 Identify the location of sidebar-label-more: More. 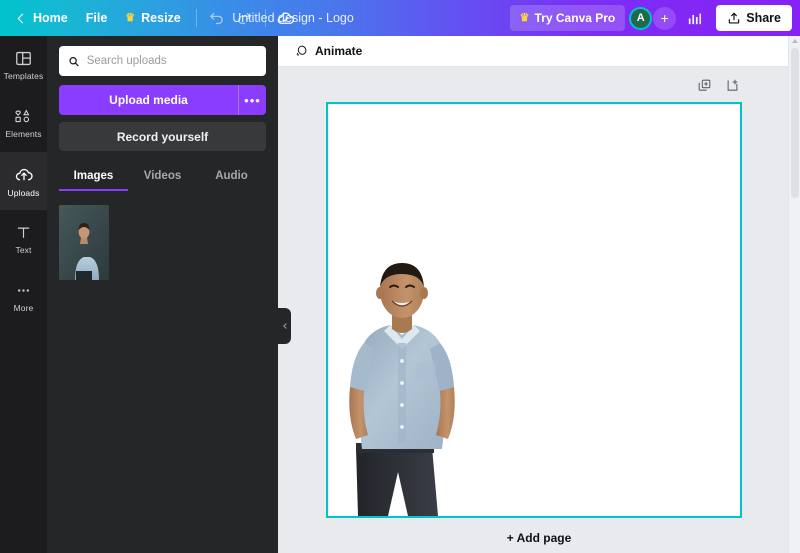
(23, 308).